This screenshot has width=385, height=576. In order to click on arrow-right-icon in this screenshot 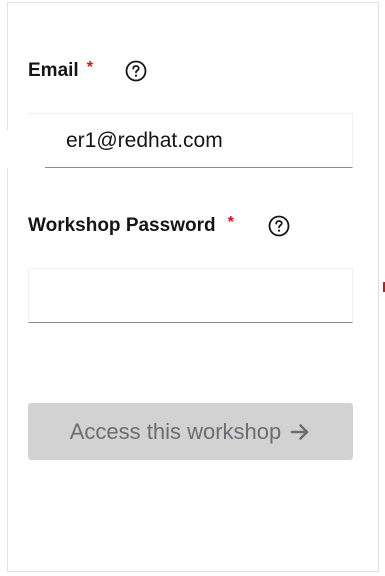, I will do `click(300, 432)`.